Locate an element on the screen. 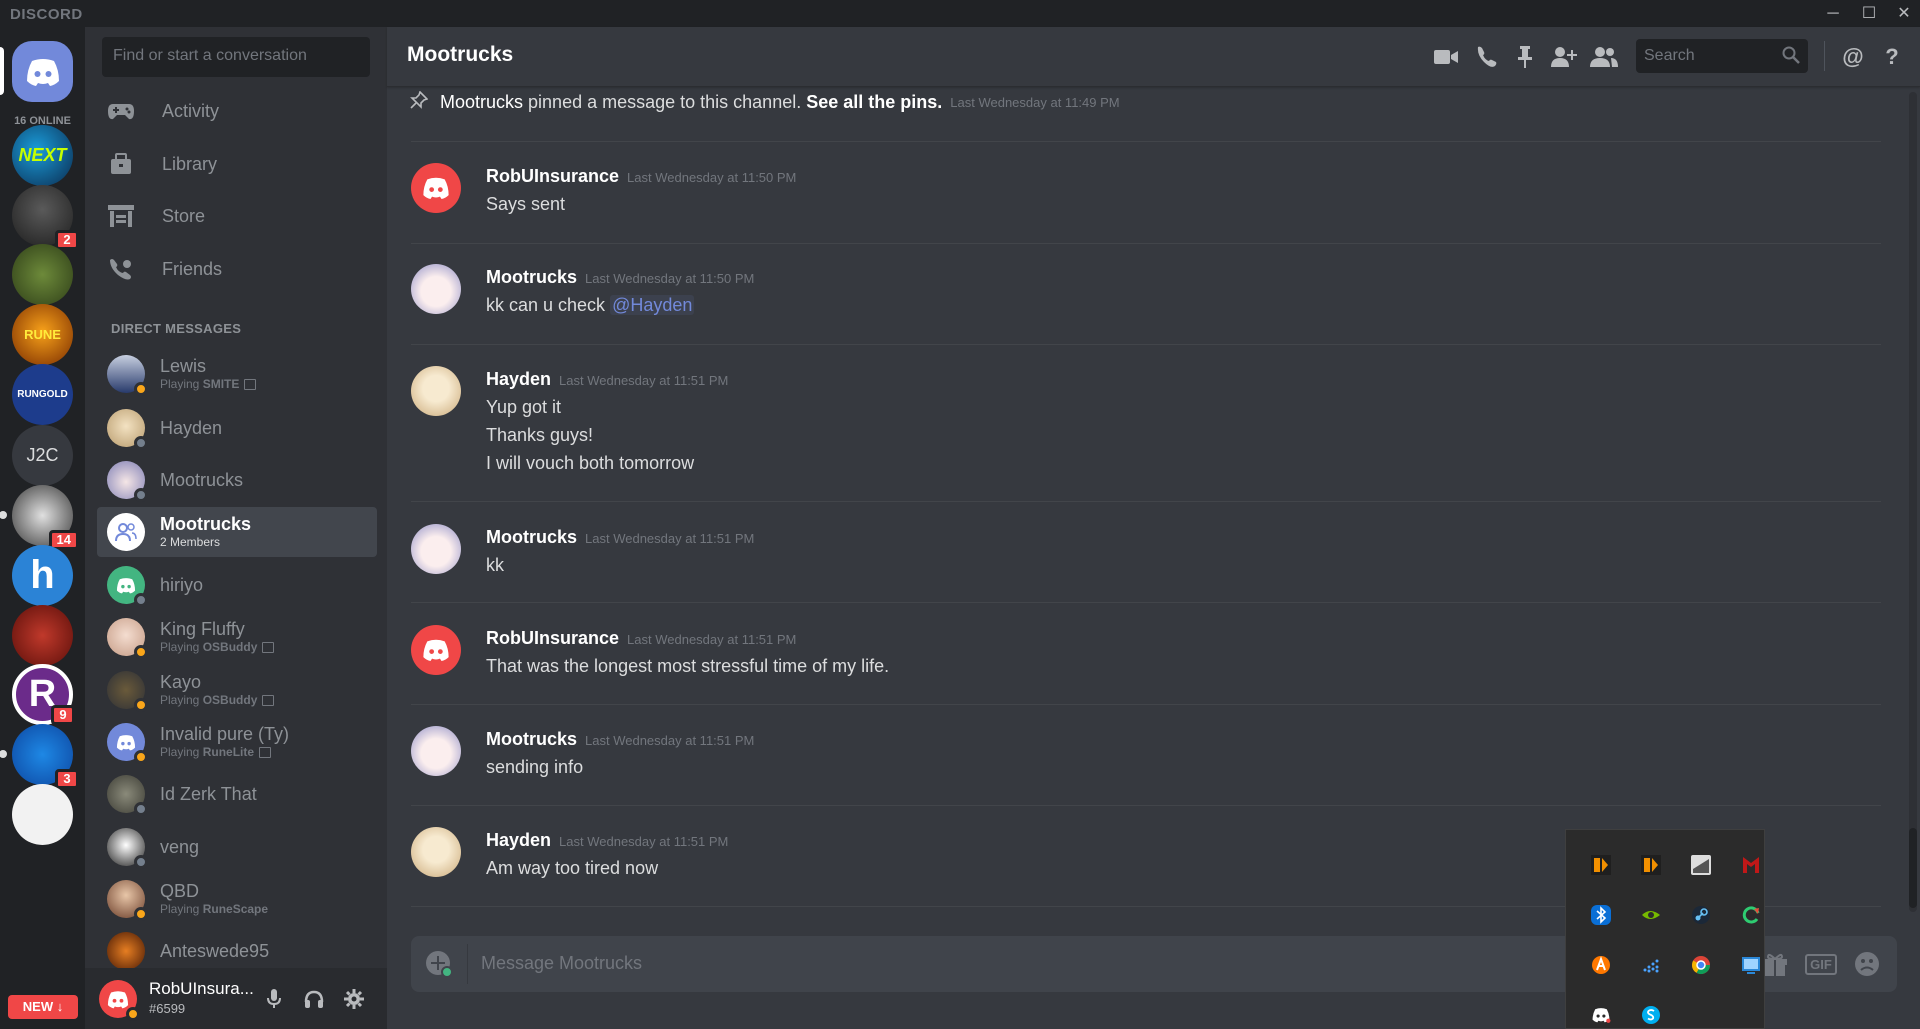  dm-item: veng is located at coordinates (237, 847).